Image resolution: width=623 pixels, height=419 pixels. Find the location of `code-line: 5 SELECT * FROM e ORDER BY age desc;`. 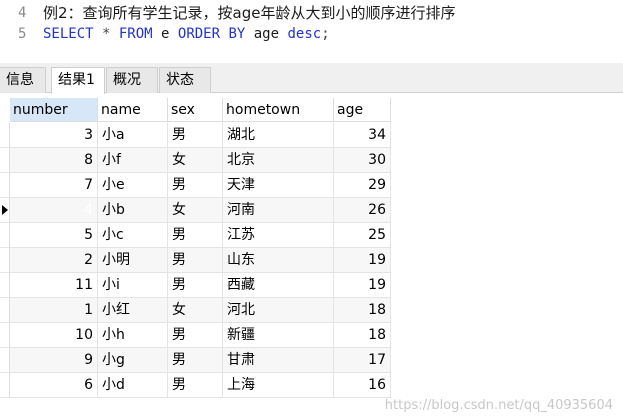

code-line: 5 SELECT * FROM e ORDER BY age desc; is located at coordinates (311, 34).